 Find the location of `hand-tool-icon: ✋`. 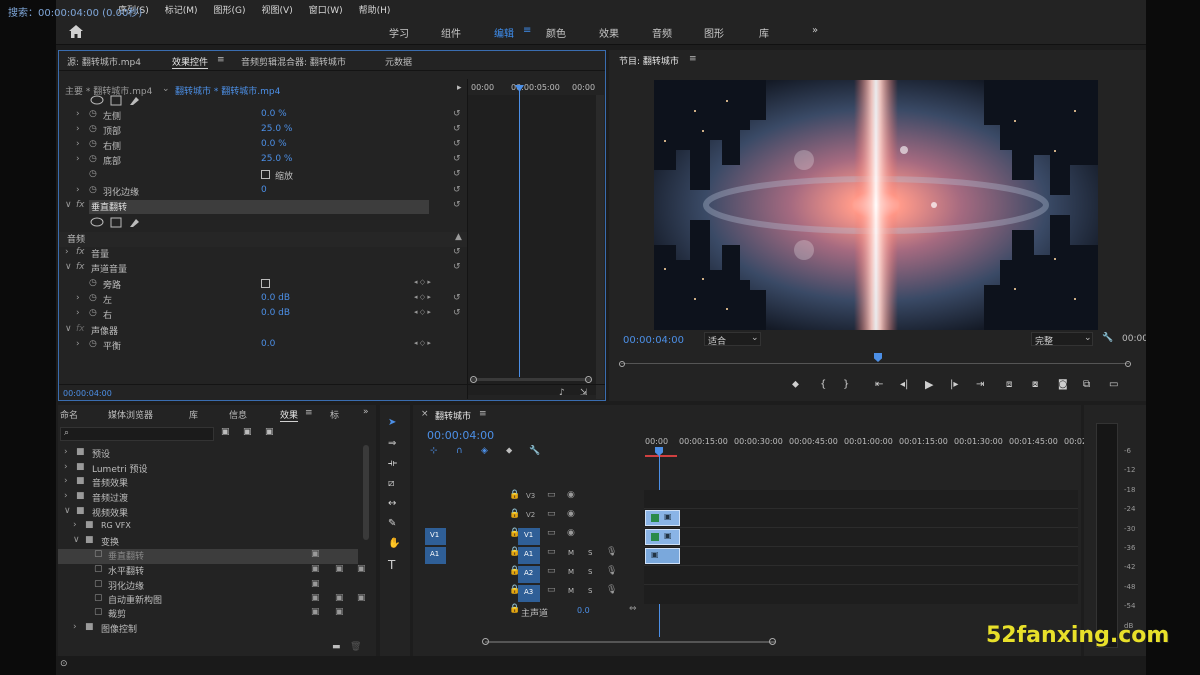

hand-tool-icon: ✋ is located at coordinates (394, 543).